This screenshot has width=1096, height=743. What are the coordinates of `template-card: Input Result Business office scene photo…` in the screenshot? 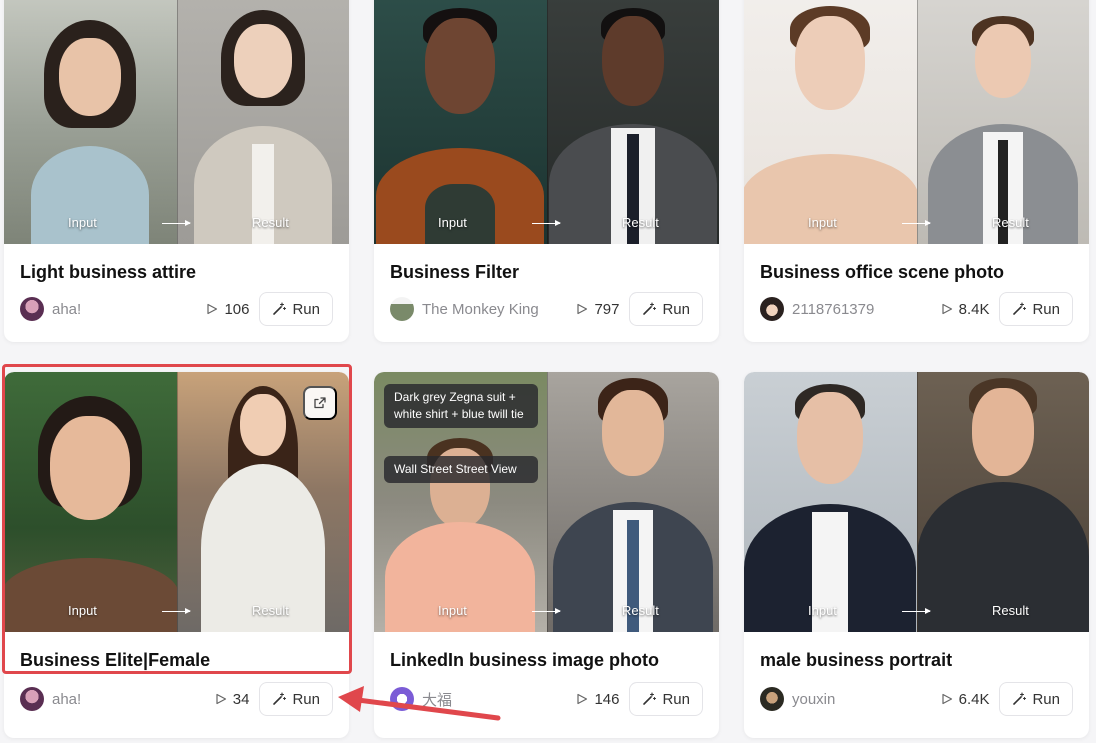 It's located at (916, 171).